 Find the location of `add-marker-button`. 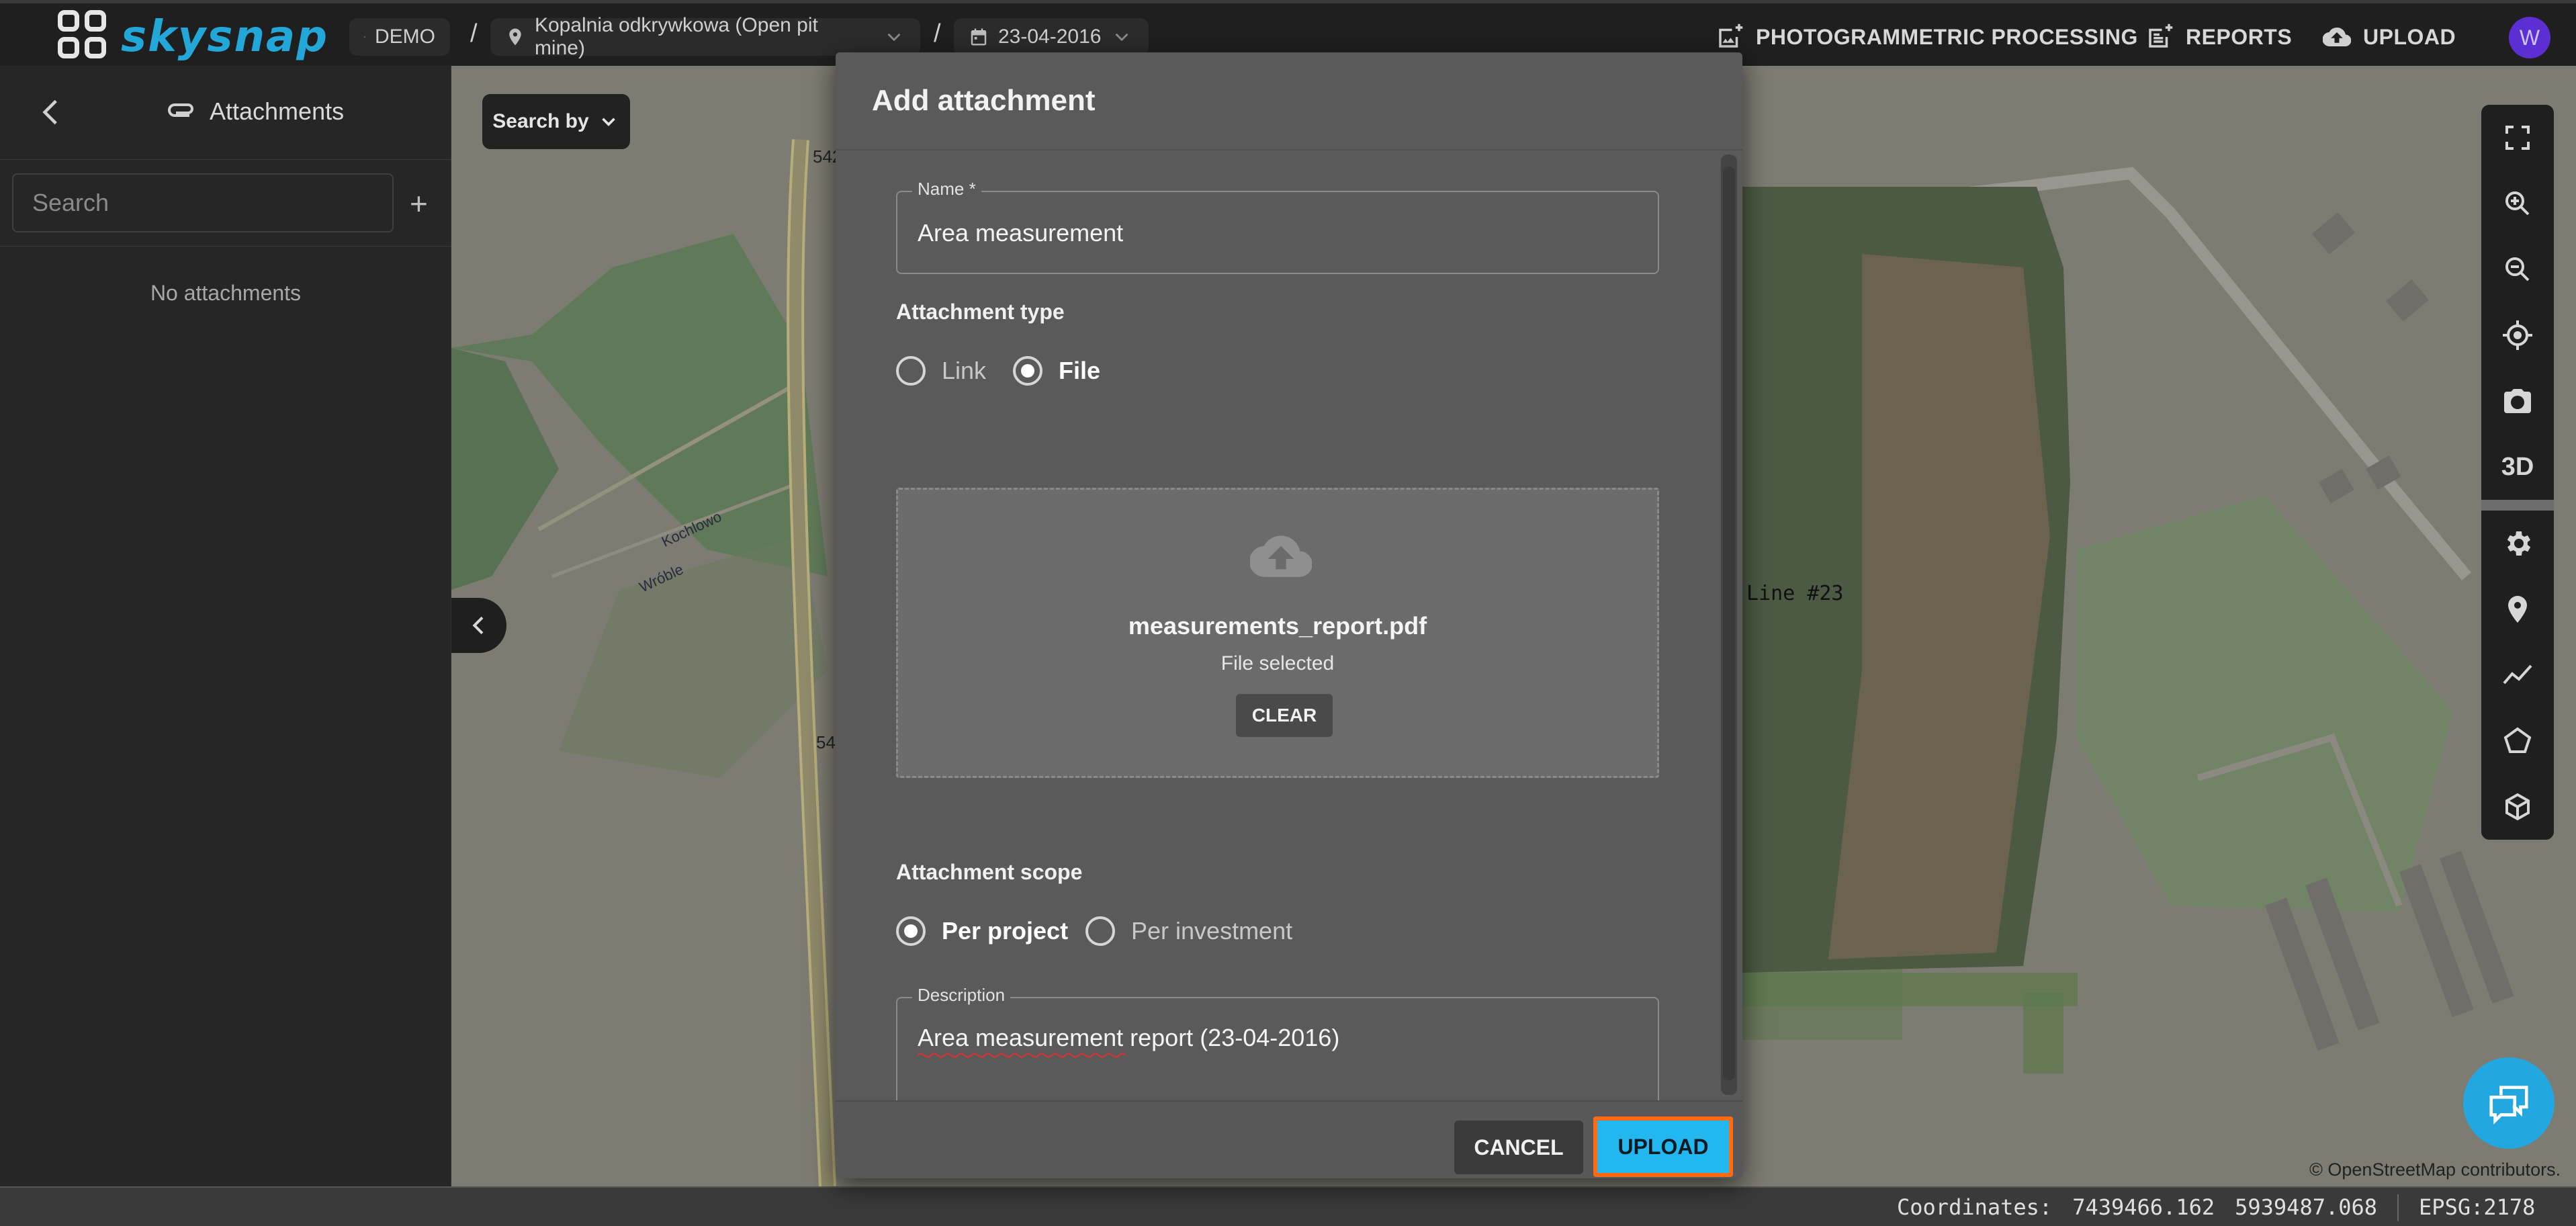

add-marker-button is located at coordinates (2518, 609).